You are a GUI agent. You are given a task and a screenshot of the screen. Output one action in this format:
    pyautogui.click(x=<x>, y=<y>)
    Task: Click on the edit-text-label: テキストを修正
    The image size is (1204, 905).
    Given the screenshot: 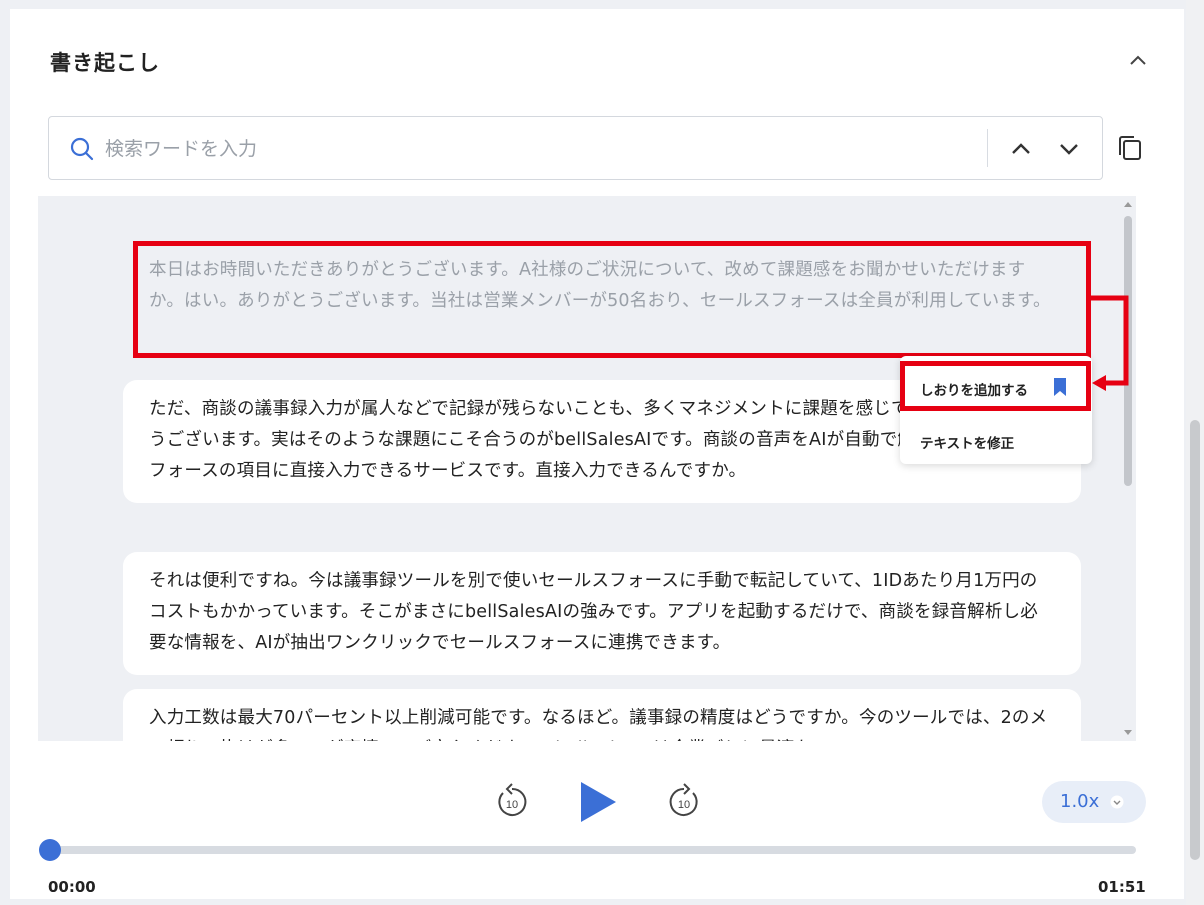 What is the action you would take?
    pyautogui.click(x=967, y=444)
    